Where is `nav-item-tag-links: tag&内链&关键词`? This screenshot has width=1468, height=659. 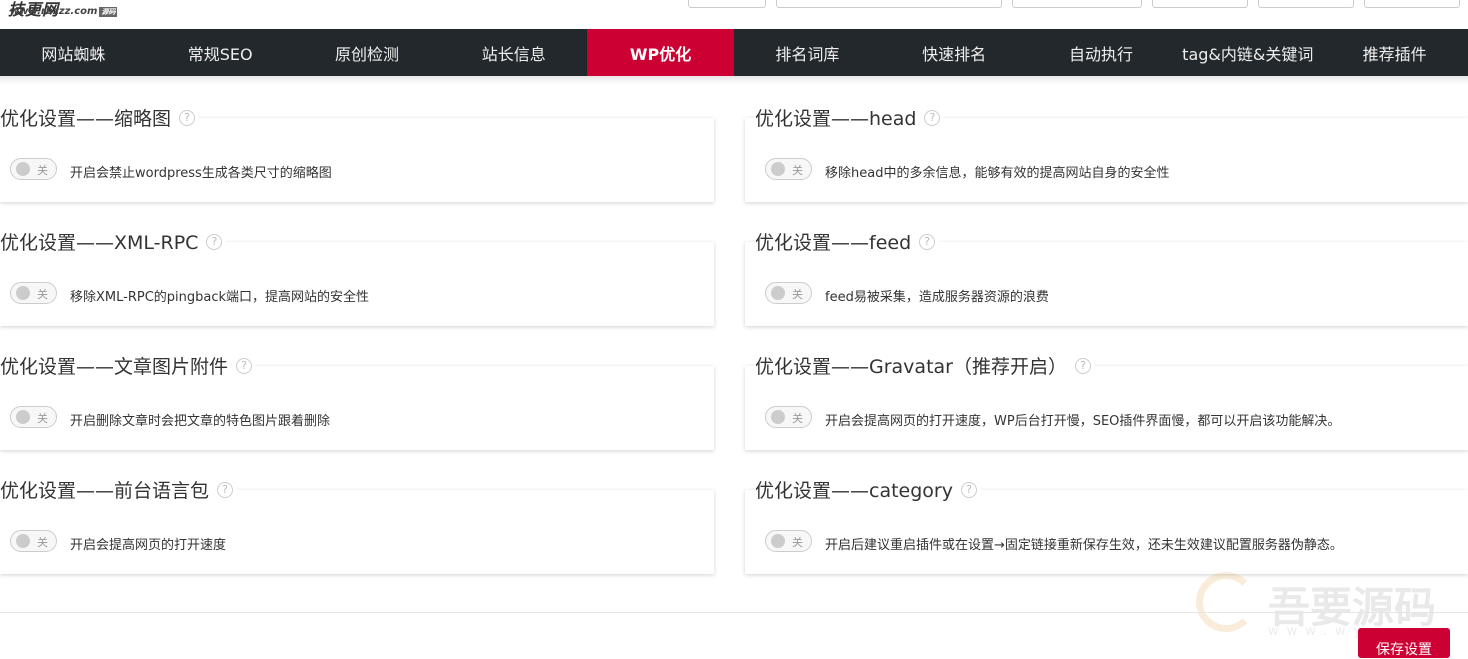
nav-item-tag-links: tag&内链&关键词 is located at coordinates (1247, 52).